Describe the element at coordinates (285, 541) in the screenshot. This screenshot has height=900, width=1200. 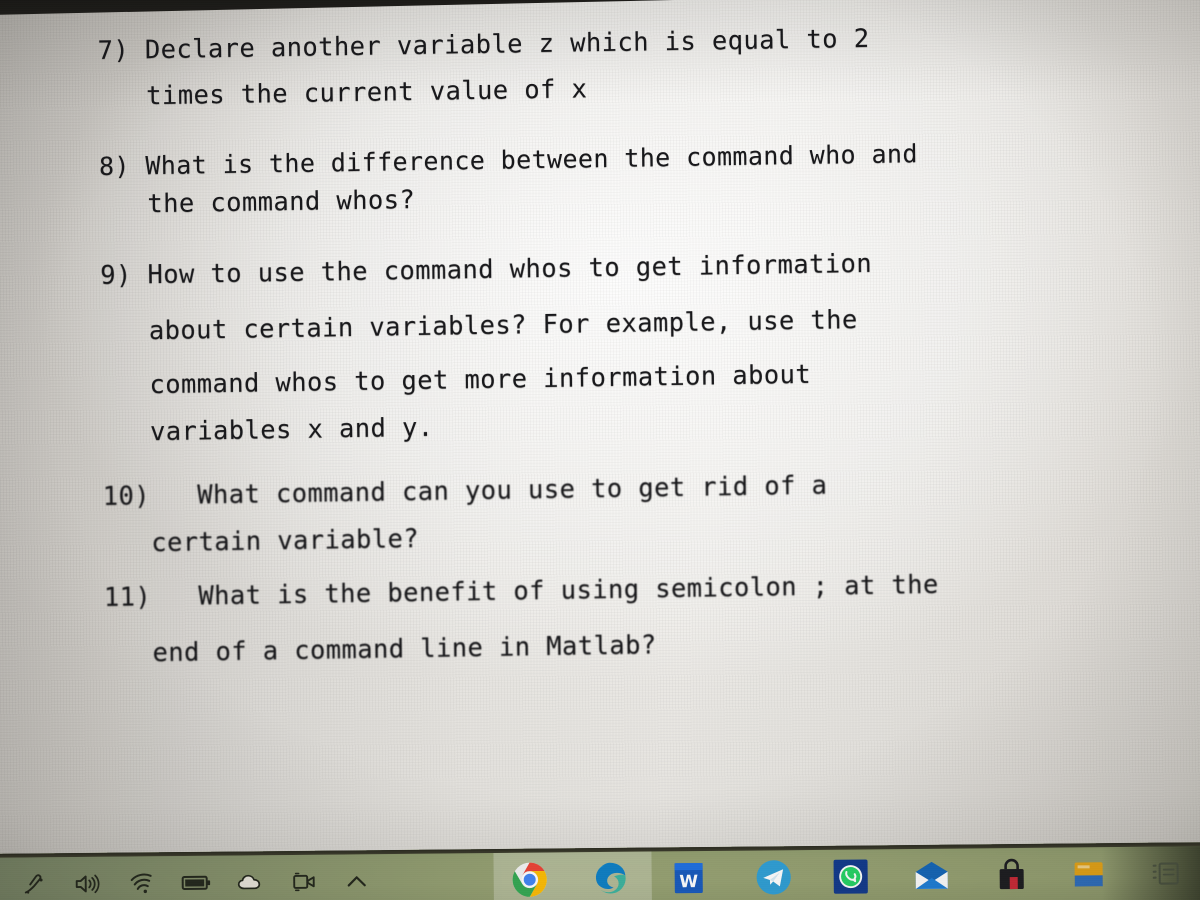
I see `text-line: certain variable?` at that location.